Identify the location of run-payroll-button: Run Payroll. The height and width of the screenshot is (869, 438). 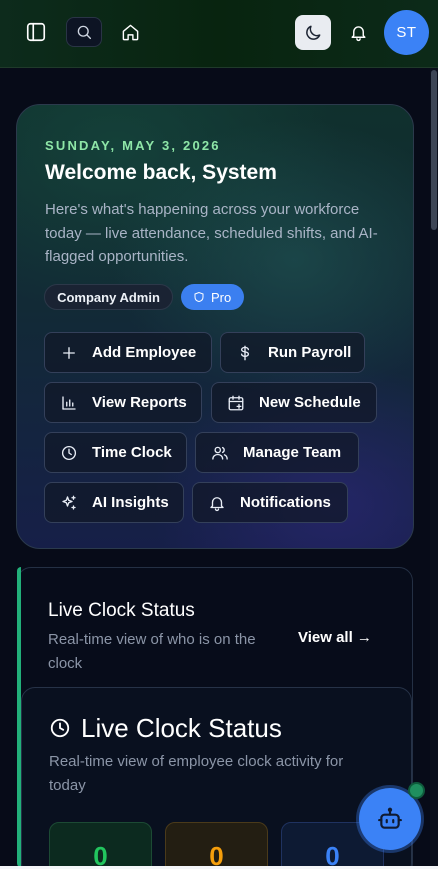
(292, 352).